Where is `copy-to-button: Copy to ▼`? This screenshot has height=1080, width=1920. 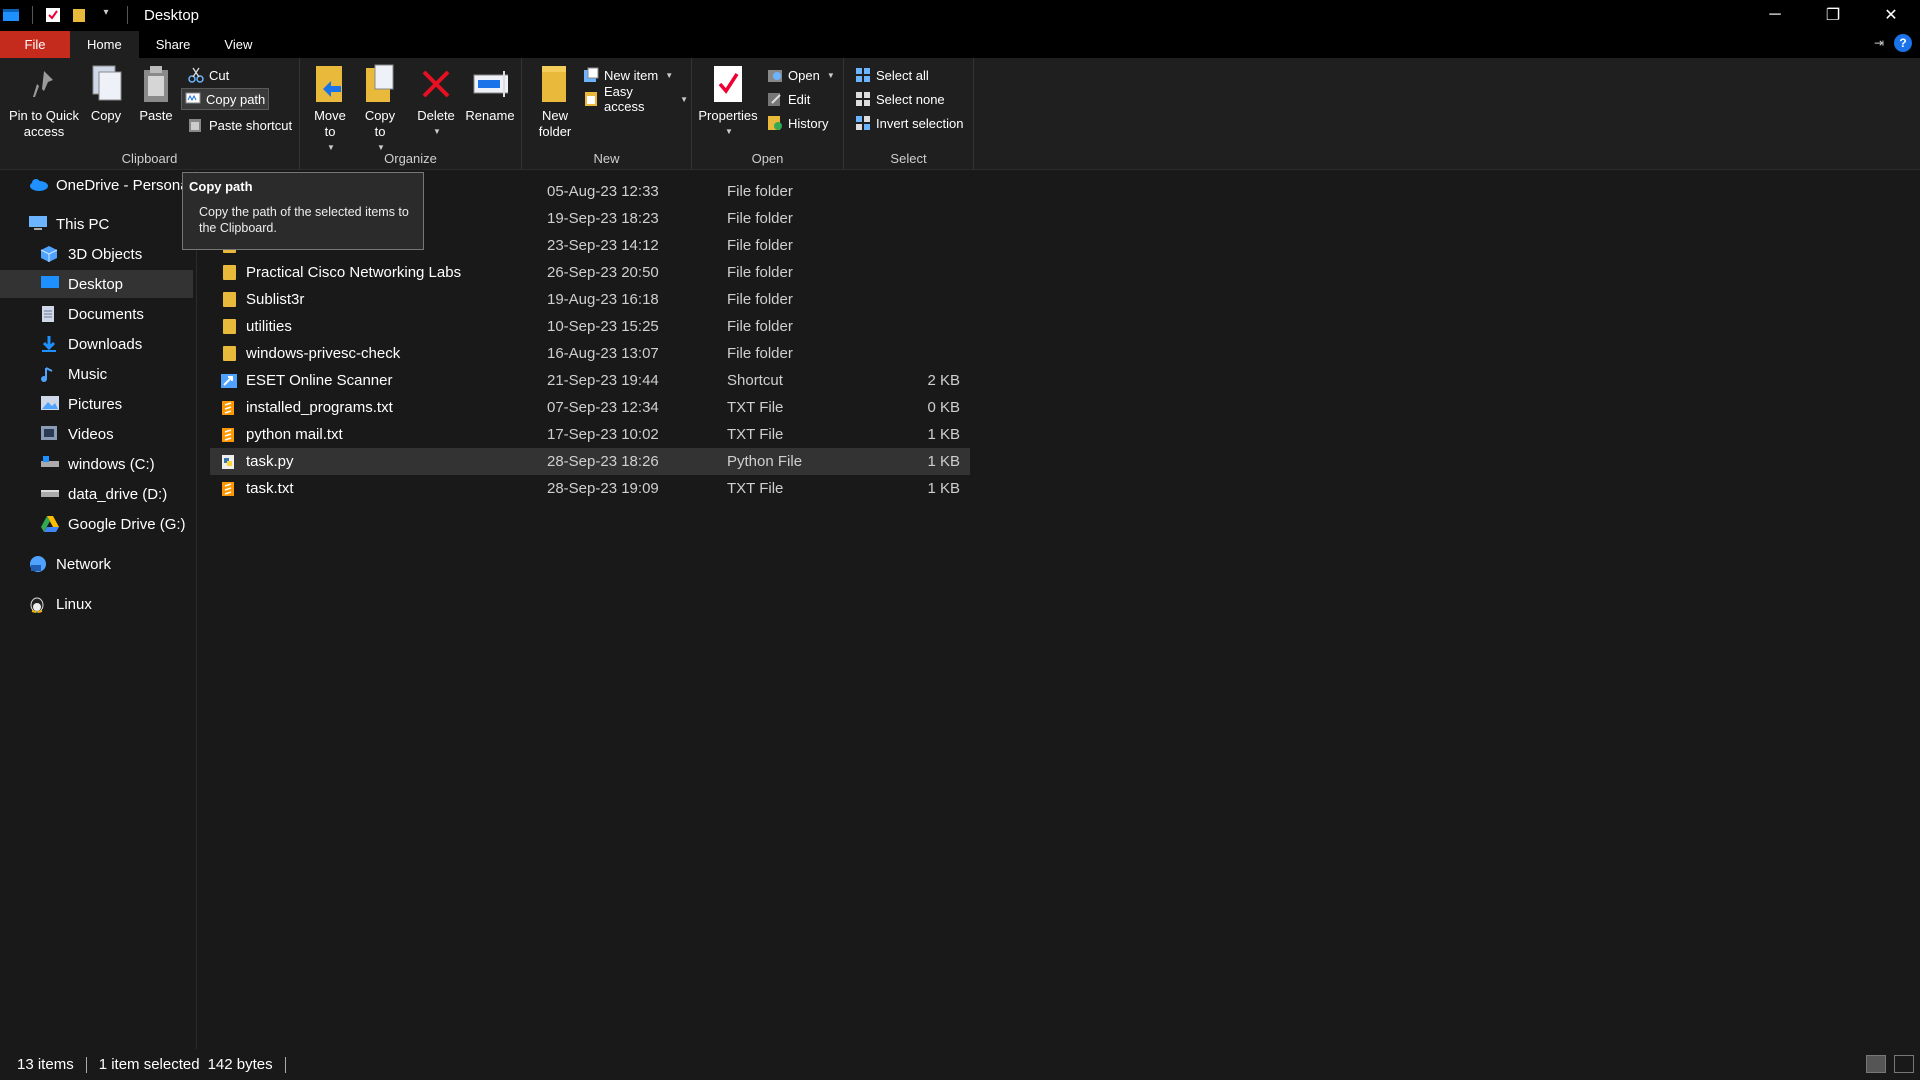 copy-to-button: Copy to ▼ is located at coordinates (380, 110).